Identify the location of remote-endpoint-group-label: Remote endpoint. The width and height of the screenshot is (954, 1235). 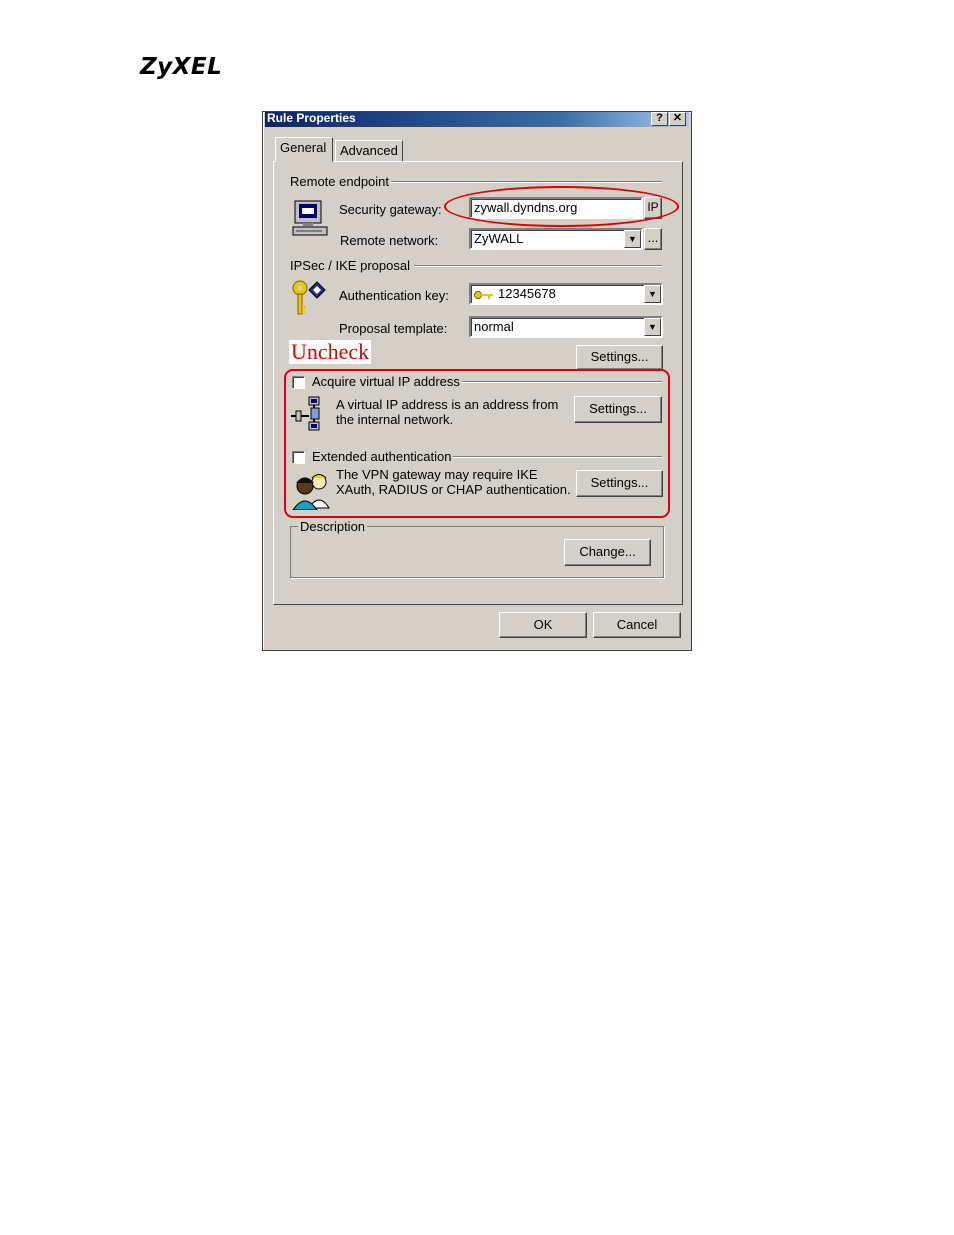
(340, 181).